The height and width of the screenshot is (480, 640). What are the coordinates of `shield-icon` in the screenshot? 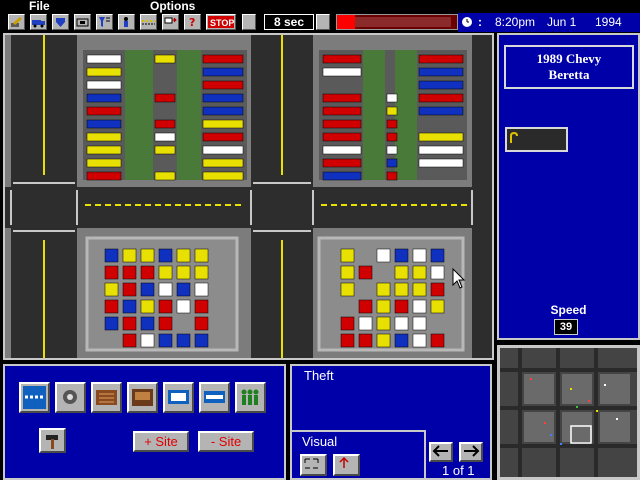 It's located at (60, 22).